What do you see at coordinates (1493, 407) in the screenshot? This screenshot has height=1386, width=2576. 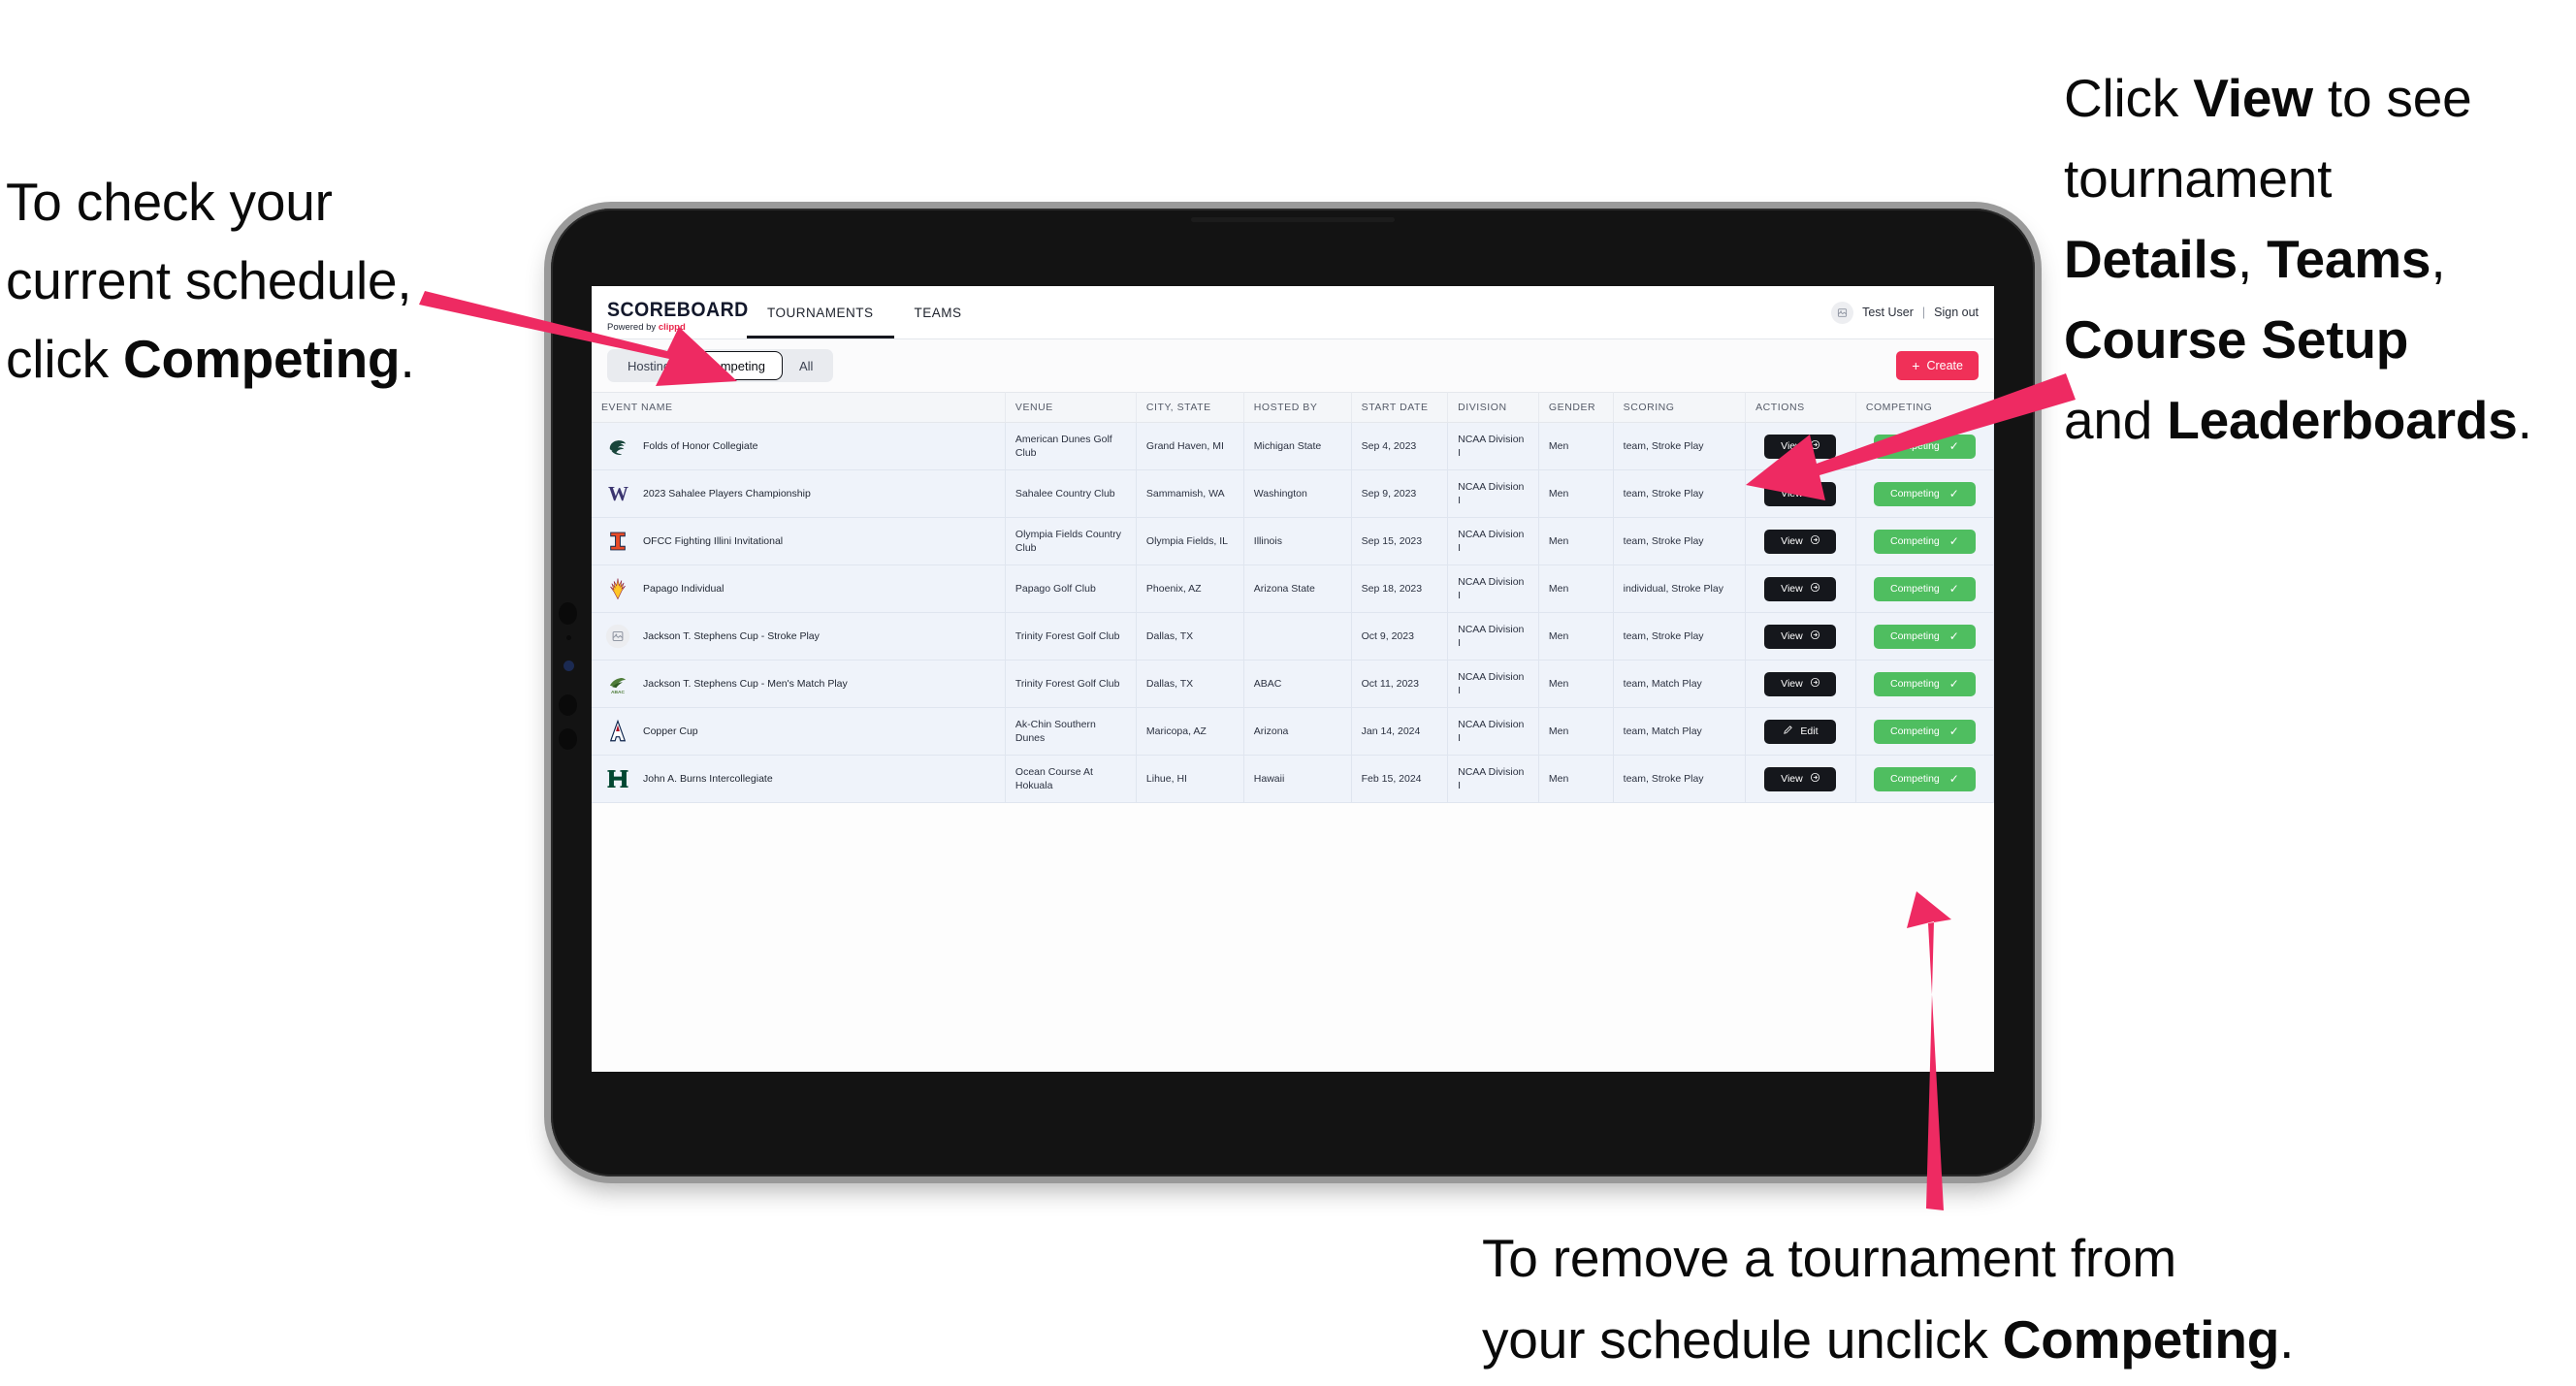 I see `col-header-division: DIVISION` at bounding box center [1493, 407].